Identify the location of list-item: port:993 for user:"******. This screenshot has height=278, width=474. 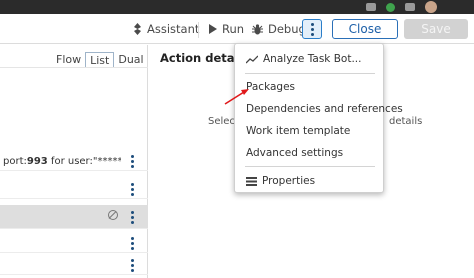
(74, 161).